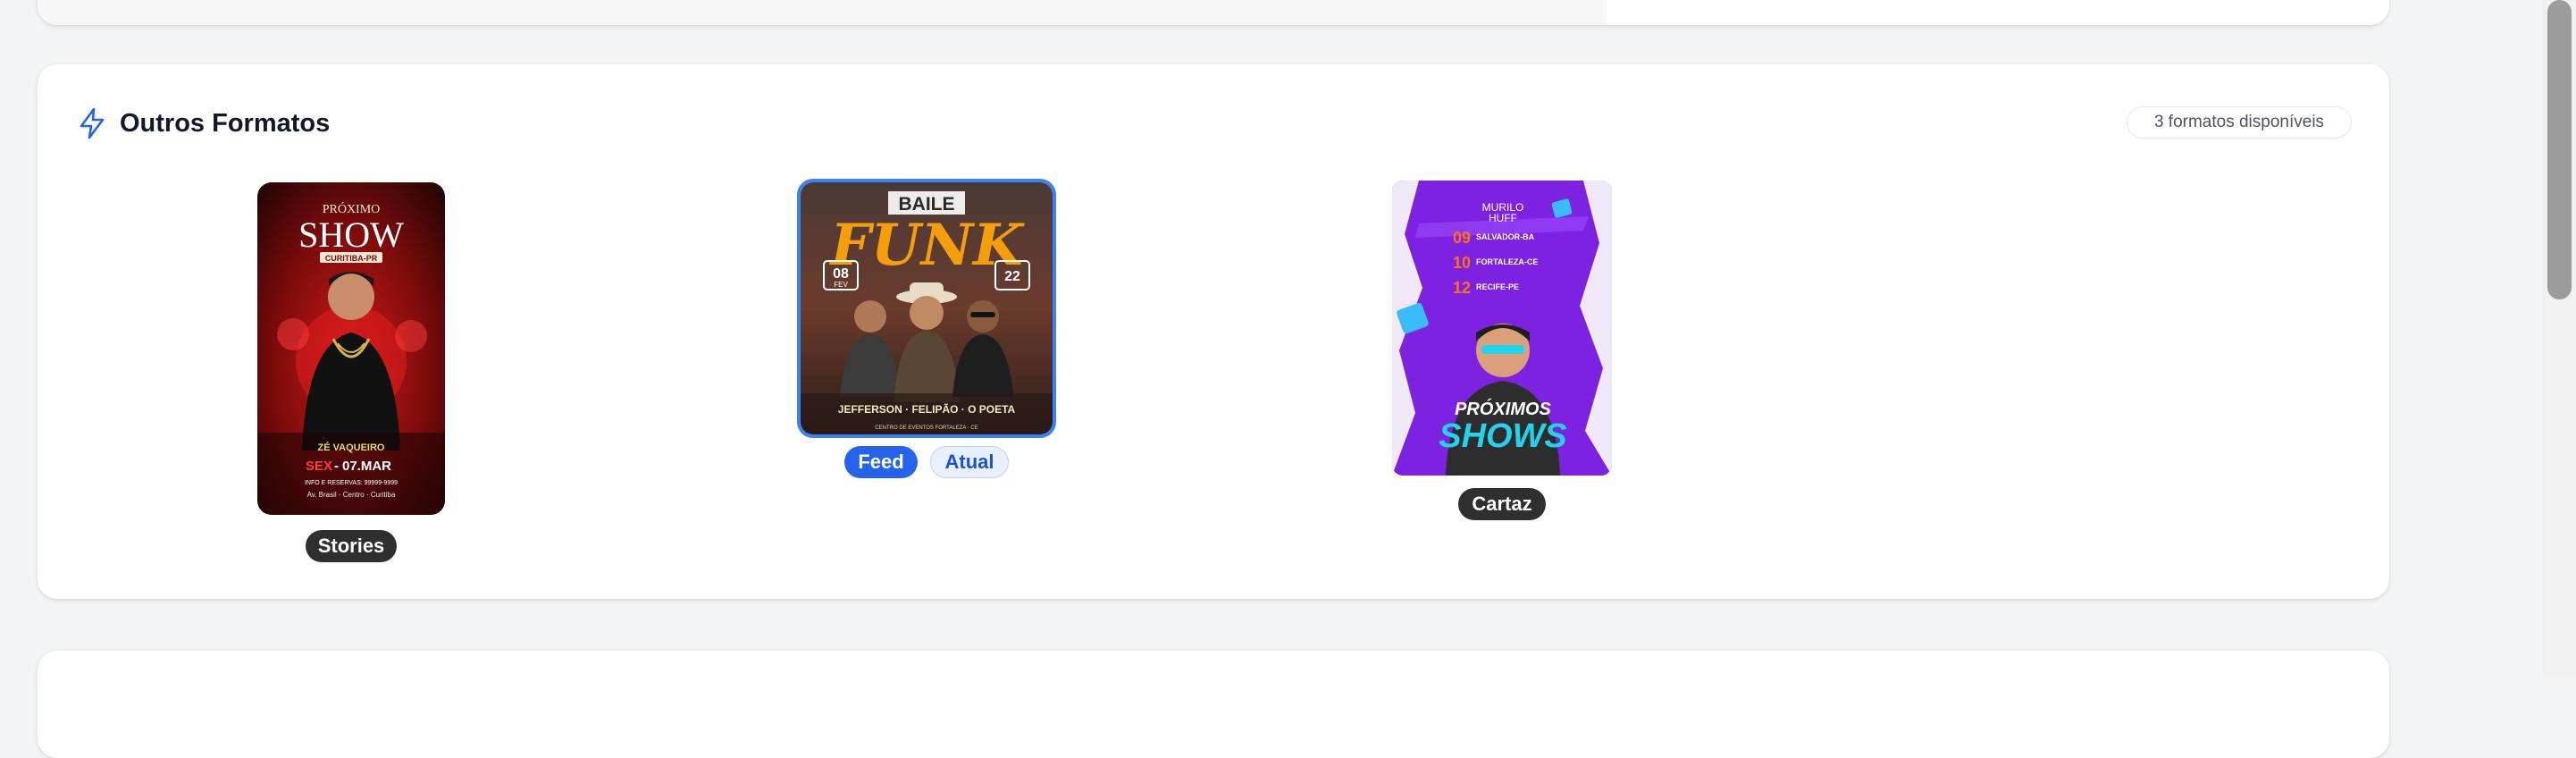  Describe the element at coordinates (366, 466) in the screenshot. I see `flyer-date: 07.MAR` at that location.